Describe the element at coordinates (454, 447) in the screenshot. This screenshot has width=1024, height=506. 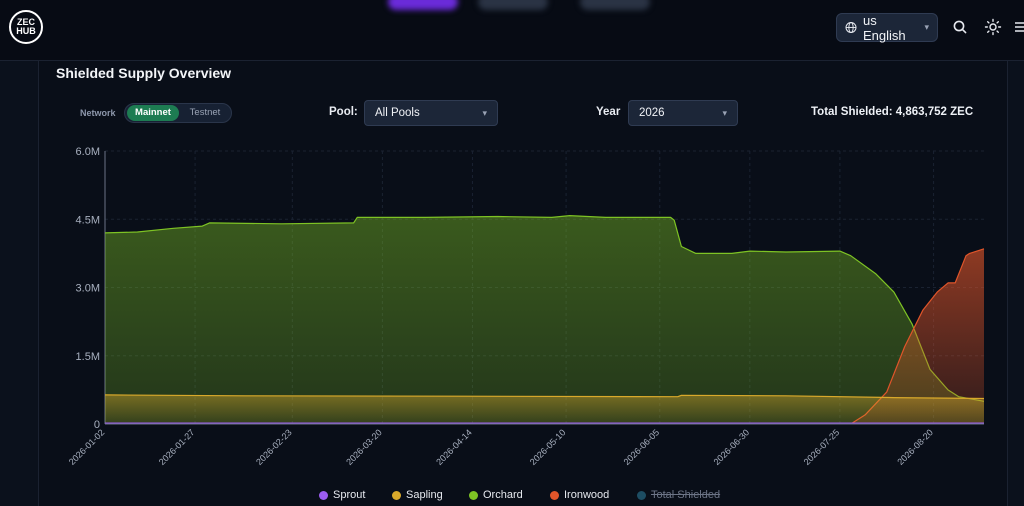
I see `x-tick-label: 2026-04-14` at that location.